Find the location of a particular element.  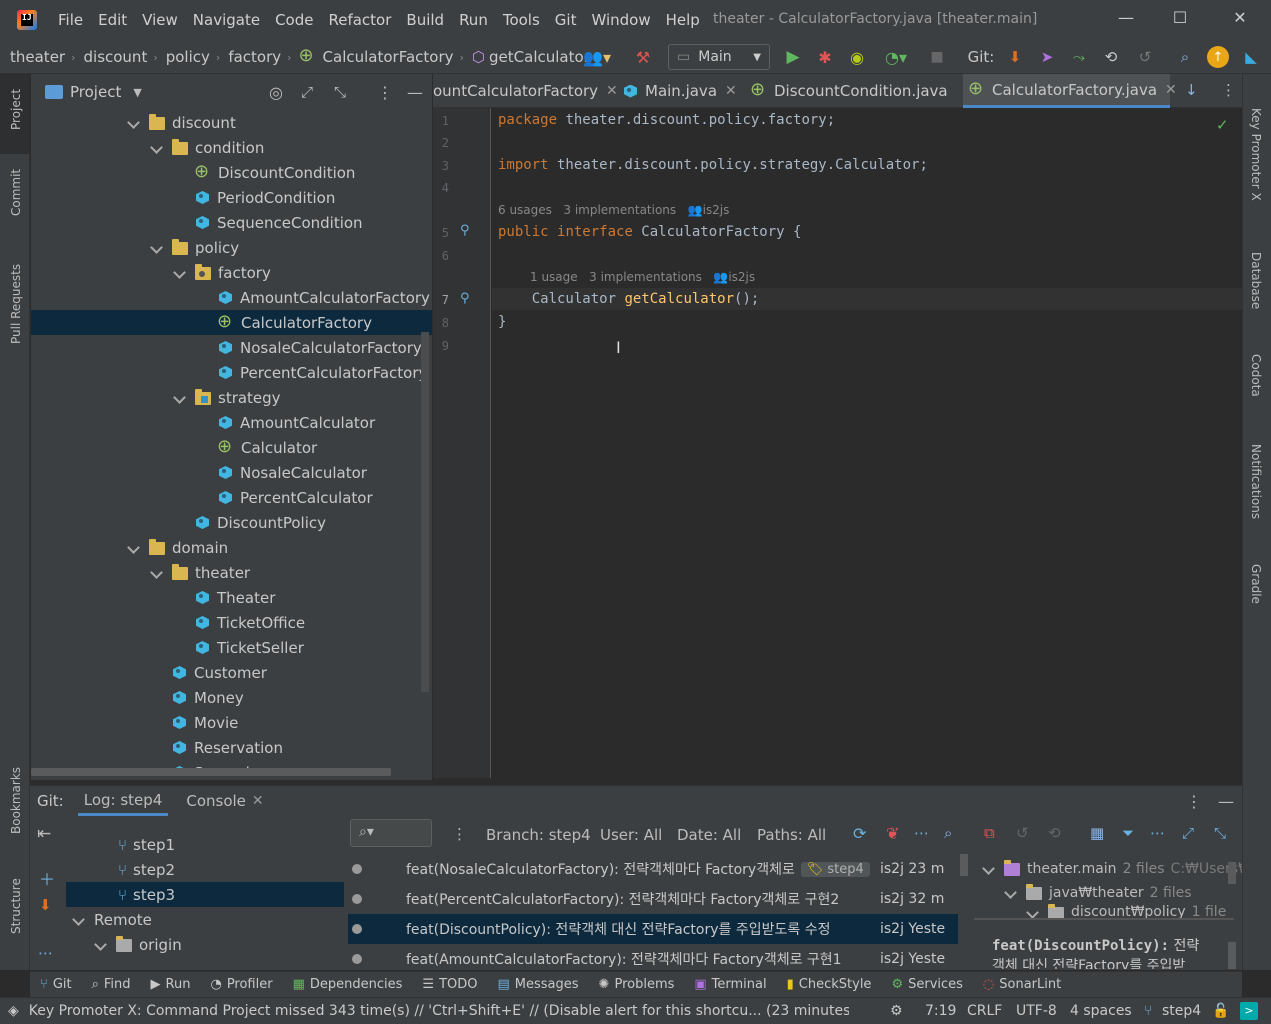

tool-button-todo: ☰ TODO is located at coordinates (449, 984).